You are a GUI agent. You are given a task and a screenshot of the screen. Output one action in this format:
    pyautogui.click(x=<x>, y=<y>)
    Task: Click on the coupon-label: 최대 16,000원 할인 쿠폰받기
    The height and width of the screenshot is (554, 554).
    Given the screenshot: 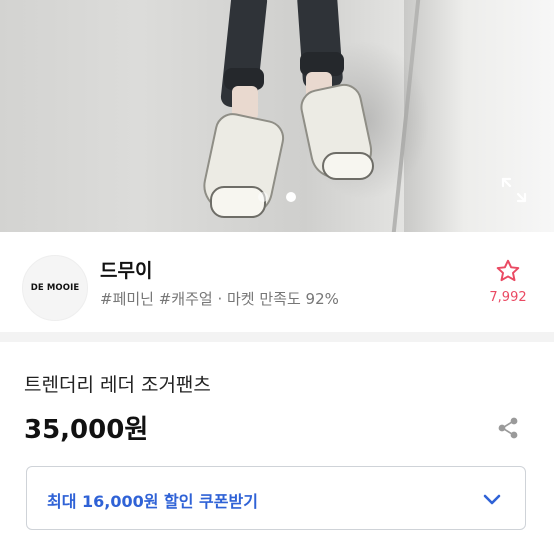 What is the action you would take?
    pyautogui.click(x=152, y=501)
    